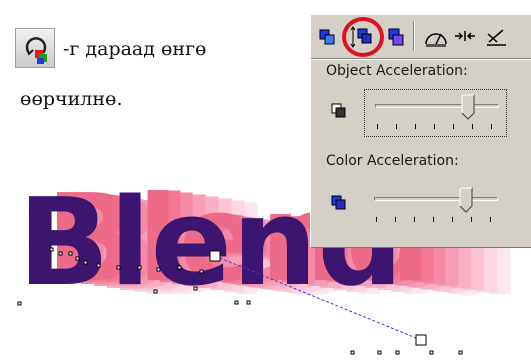 The image size is (531, 363). Describe the element at coordinates (339, 203) in the screenshot. I see `color-acceleration-icon` at that location.